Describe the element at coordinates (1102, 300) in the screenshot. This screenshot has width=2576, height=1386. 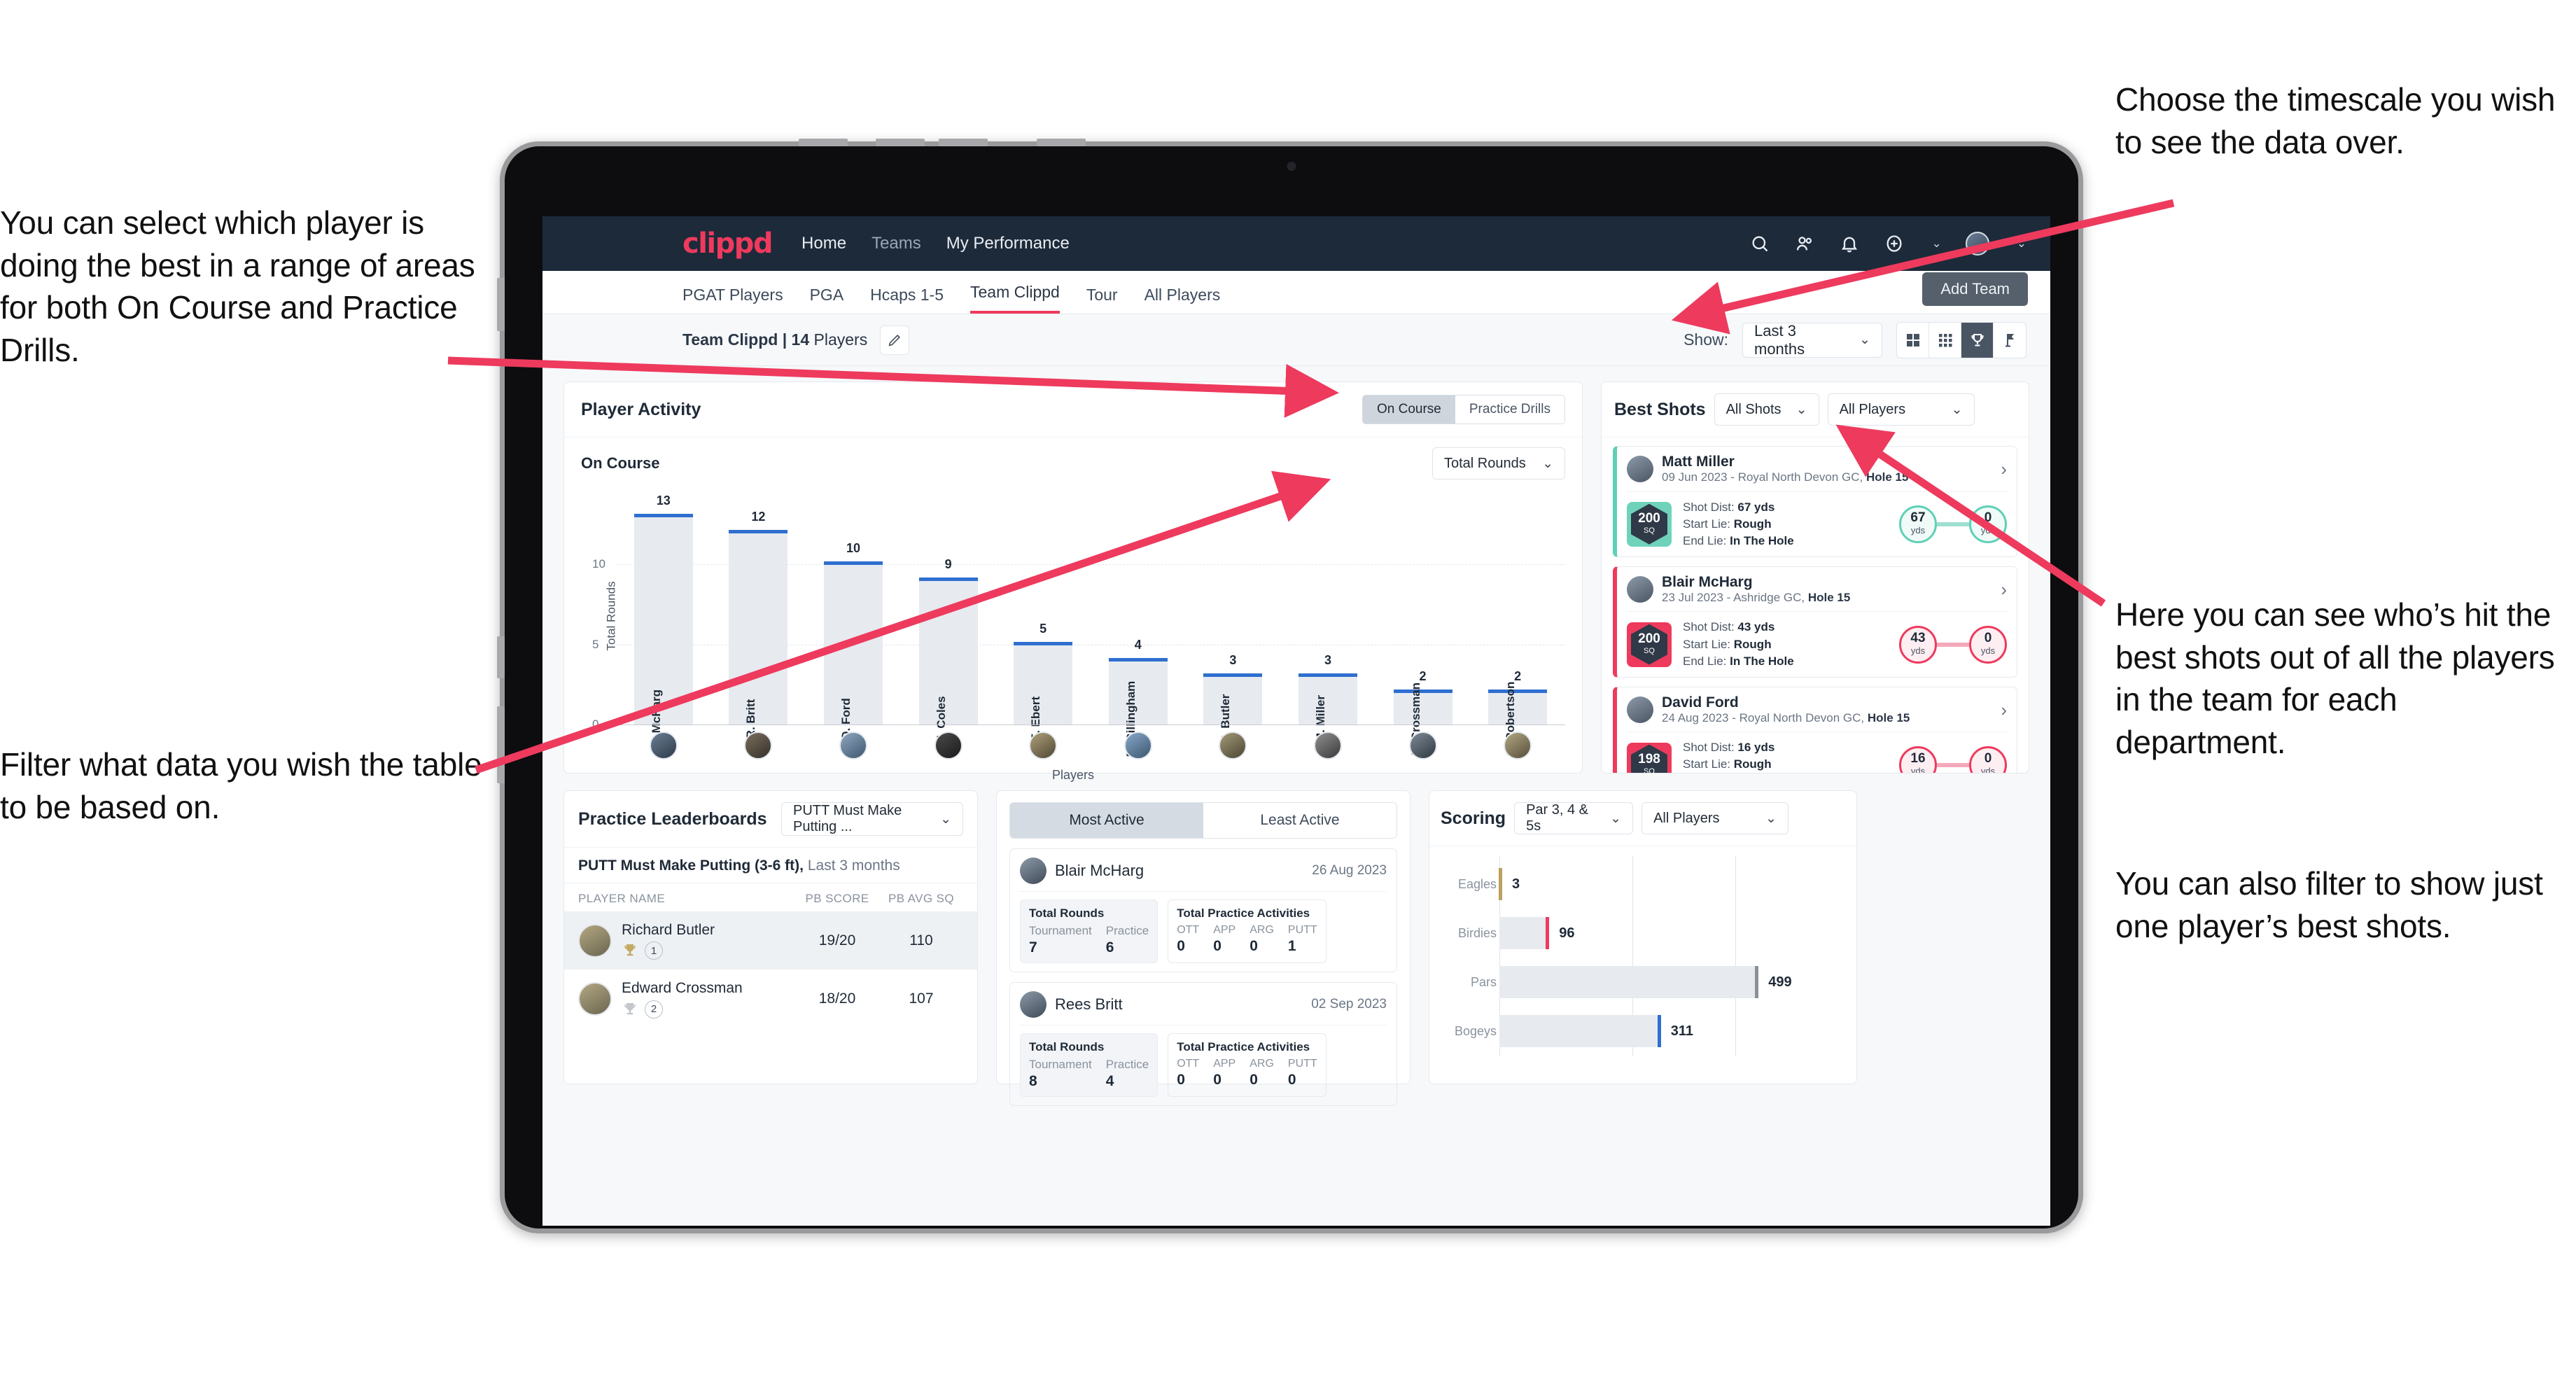
I see `tab-tour: Tour` at that location.